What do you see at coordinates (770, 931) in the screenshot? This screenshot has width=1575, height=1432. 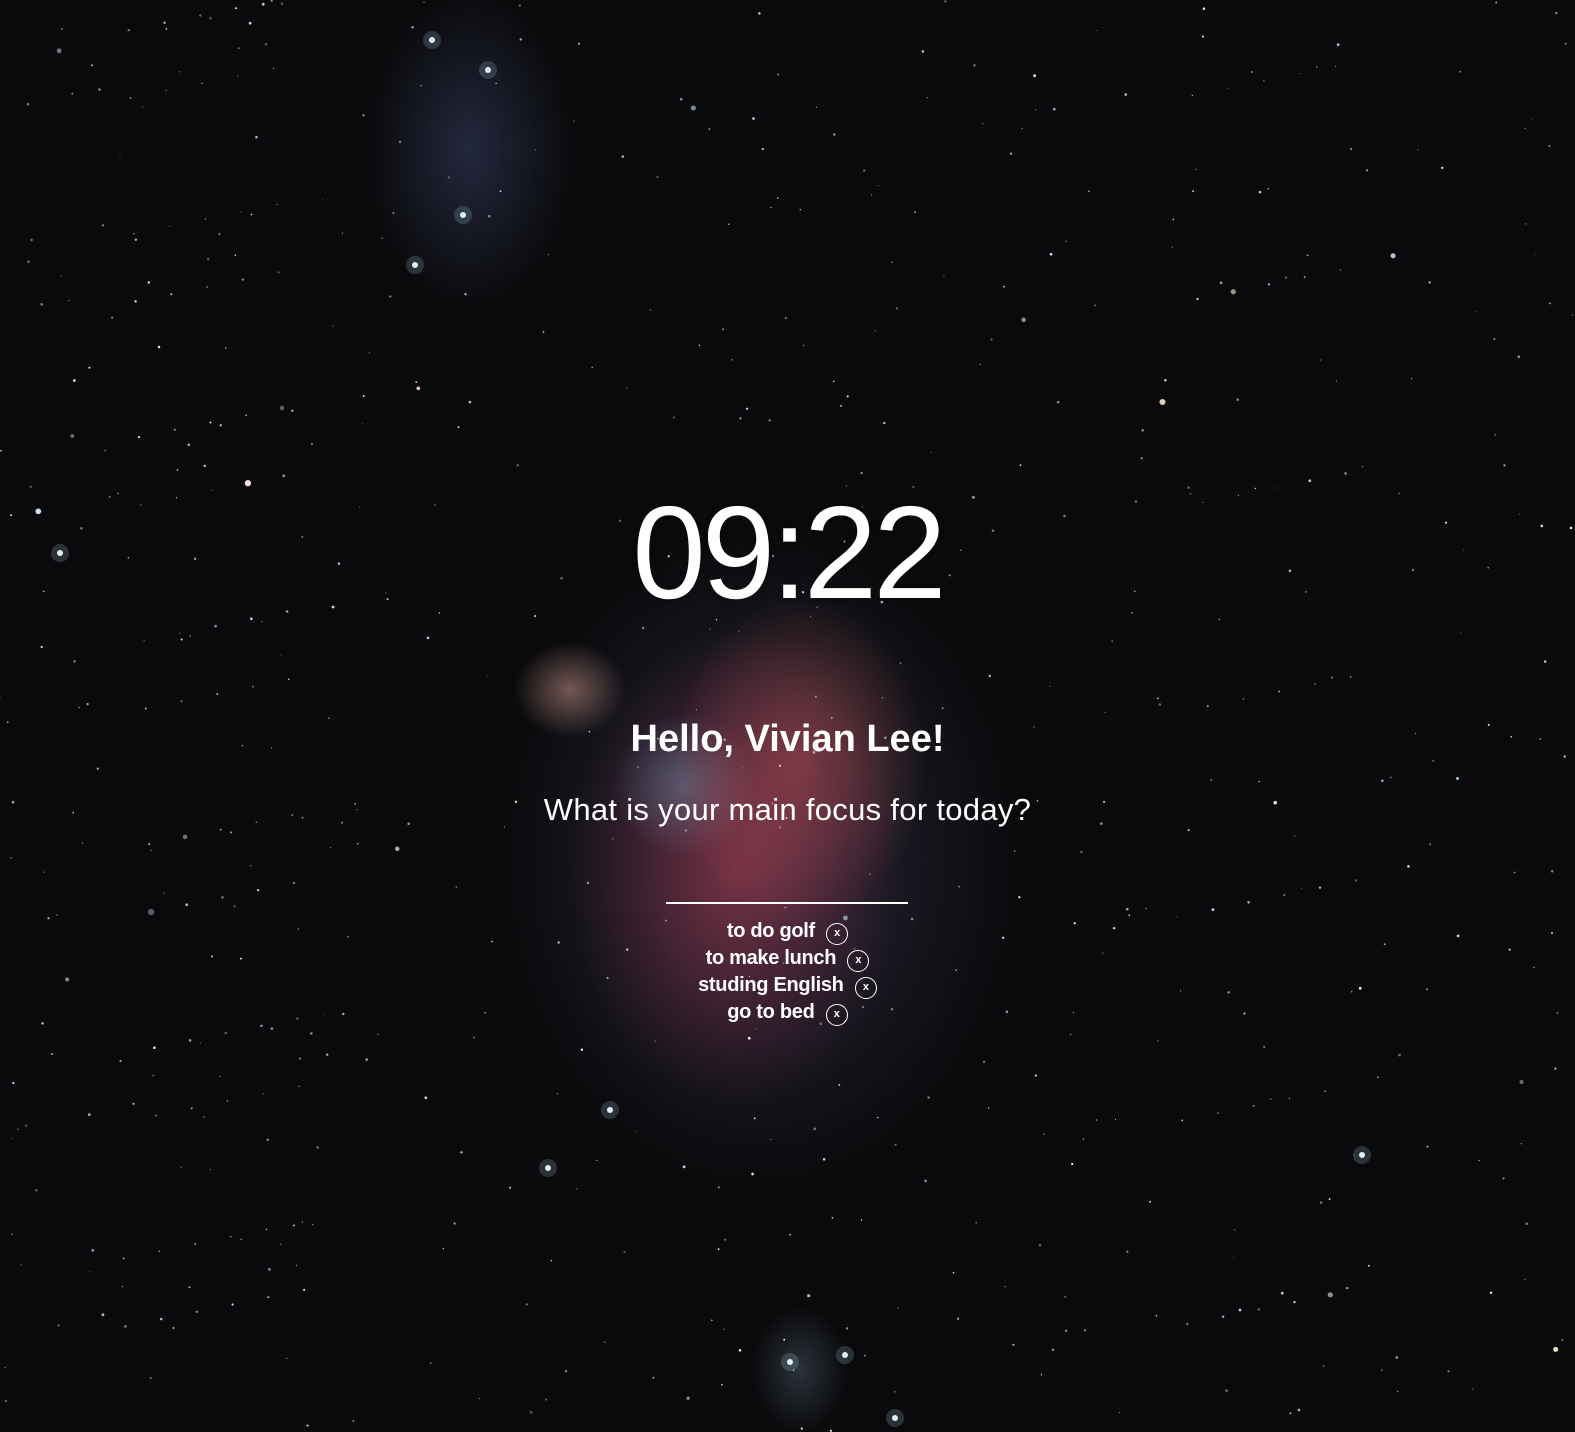 I see `todo-text: to do golf` at bounding box center [770, 931].